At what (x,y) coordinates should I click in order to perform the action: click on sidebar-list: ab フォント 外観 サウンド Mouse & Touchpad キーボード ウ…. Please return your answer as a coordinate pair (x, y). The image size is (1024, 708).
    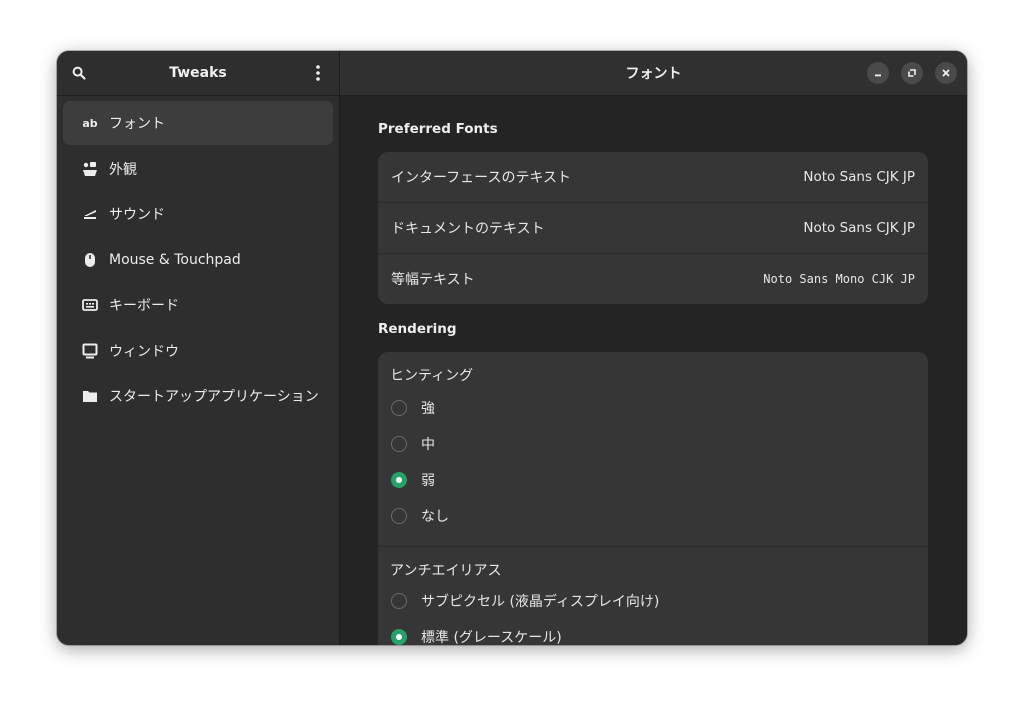
    Looking at the image, I should click on (198, 260).